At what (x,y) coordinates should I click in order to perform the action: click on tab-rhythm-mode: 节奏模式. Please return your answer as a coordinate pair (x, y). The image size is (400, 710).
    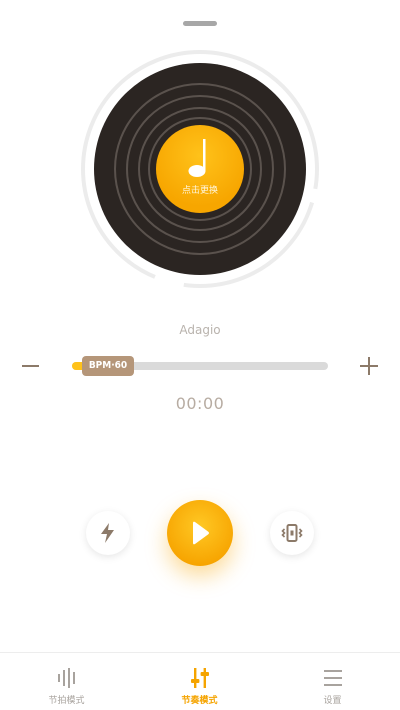
    Looking at the image, I should click on (199, 681).